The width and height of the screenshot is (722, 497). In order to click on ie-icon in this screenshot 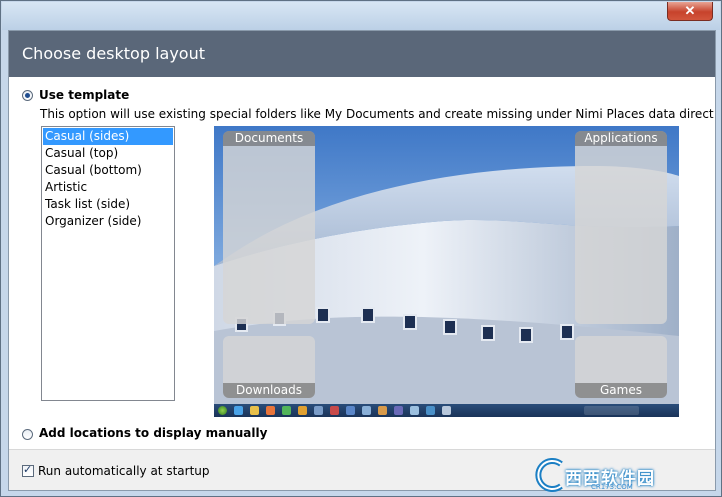, I will do `click(238, 410)`.